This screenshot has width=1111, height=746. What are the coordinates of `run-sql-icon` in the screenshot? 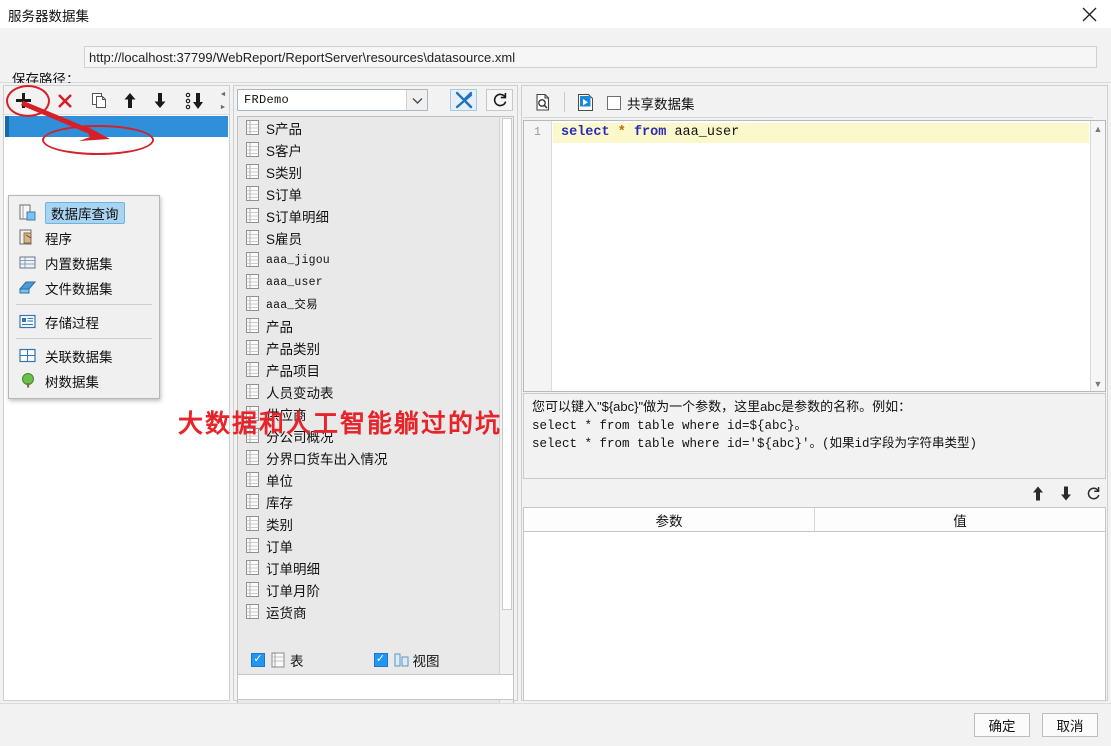 It's located at (585, 102).